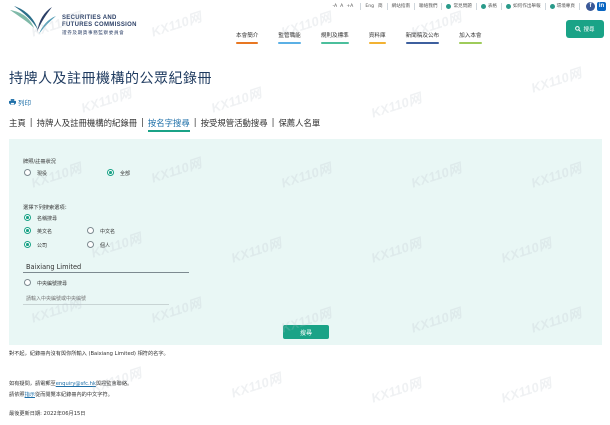 Image resolution: width=610 pixels, height=425 pixels. I want to click on search-by-ce-radio, so click(27, 282).